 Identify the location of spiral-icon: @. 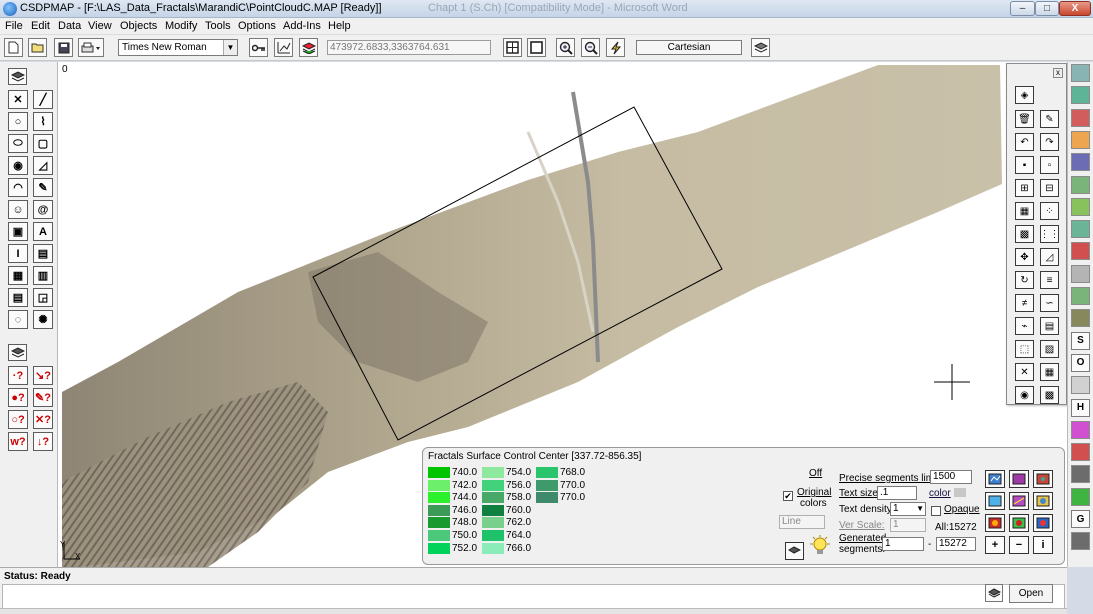
(43, 209).